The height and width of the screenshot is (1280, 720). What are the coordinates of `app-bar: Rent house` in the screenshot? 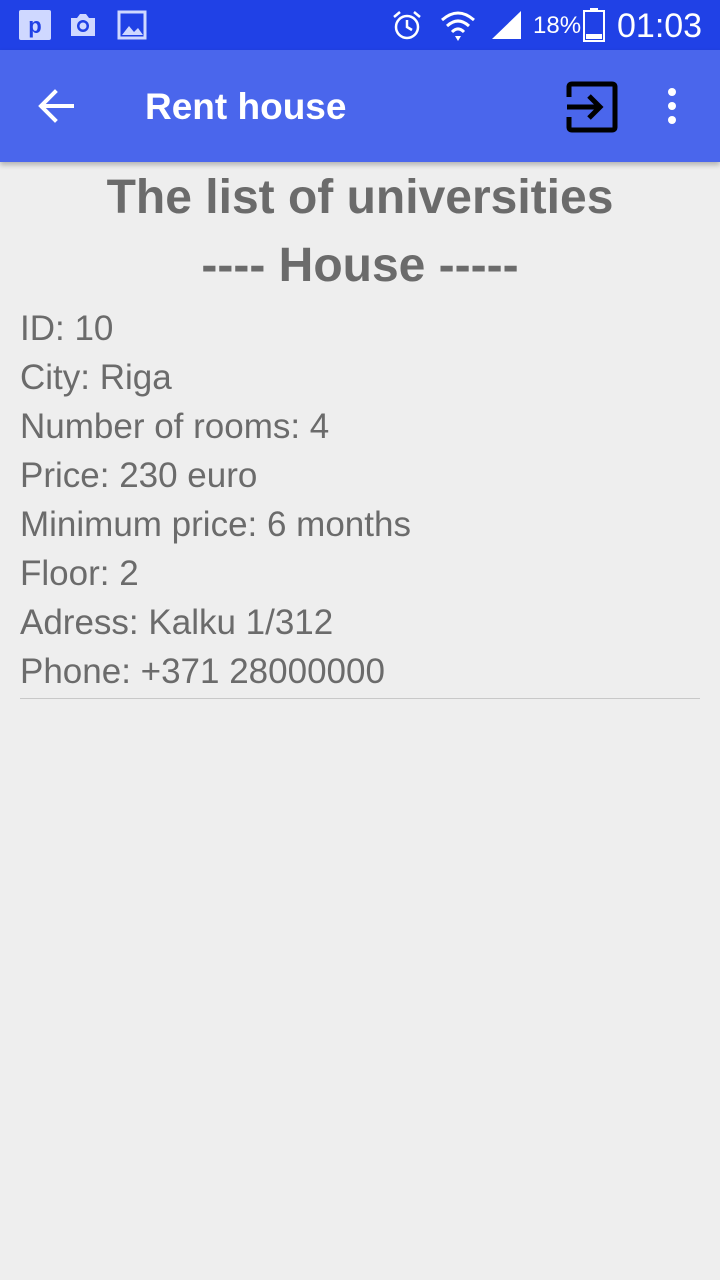 It's located at (360, 106).